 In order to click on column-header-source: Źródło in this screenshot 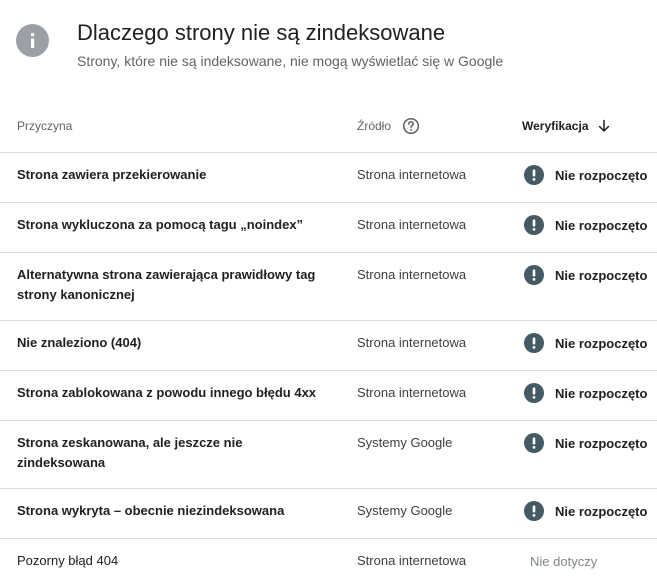, I will do `click(388, 126)`.